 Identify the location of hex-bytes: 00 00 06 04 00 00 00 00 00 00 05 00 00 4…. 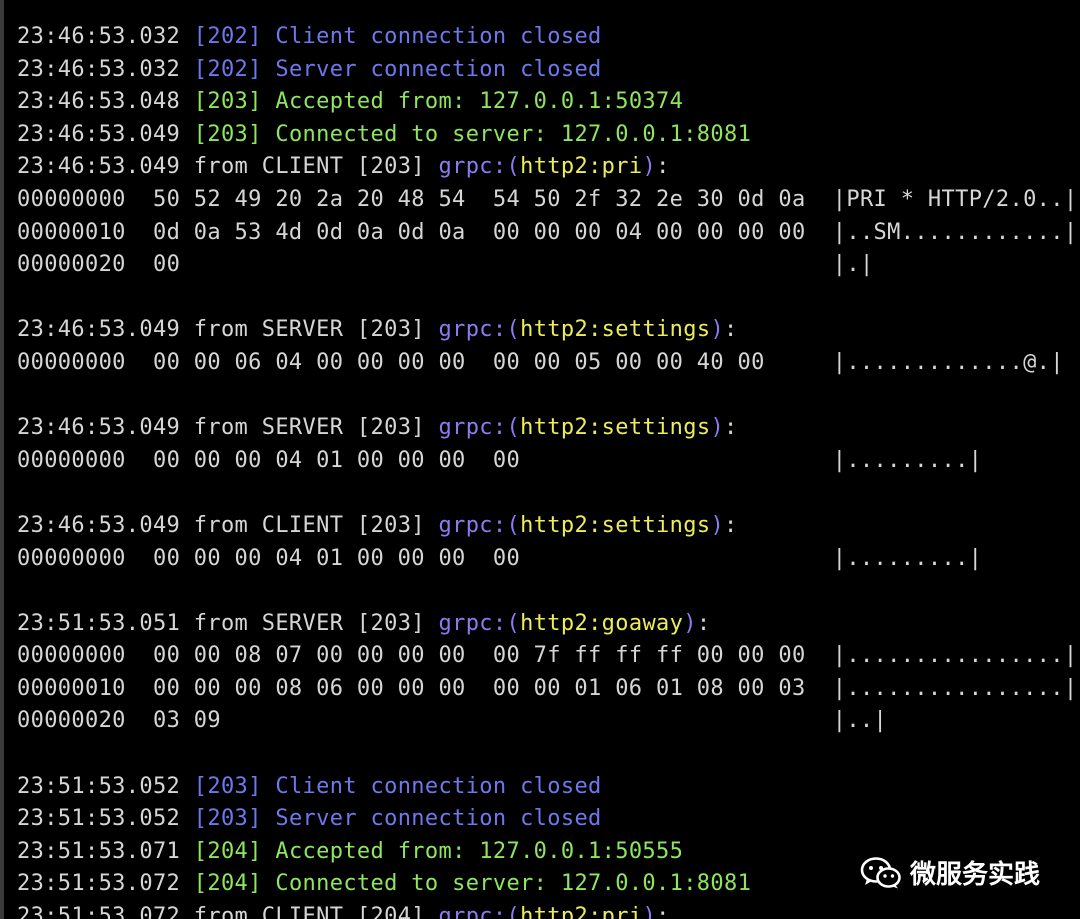
(458, 362).